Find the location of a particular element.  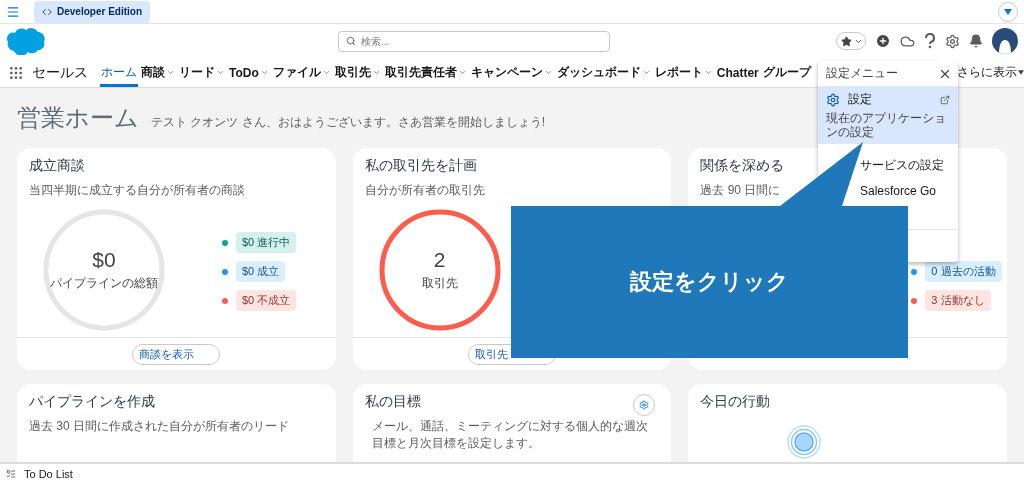

help-icon is located at coordinates (930, 41).